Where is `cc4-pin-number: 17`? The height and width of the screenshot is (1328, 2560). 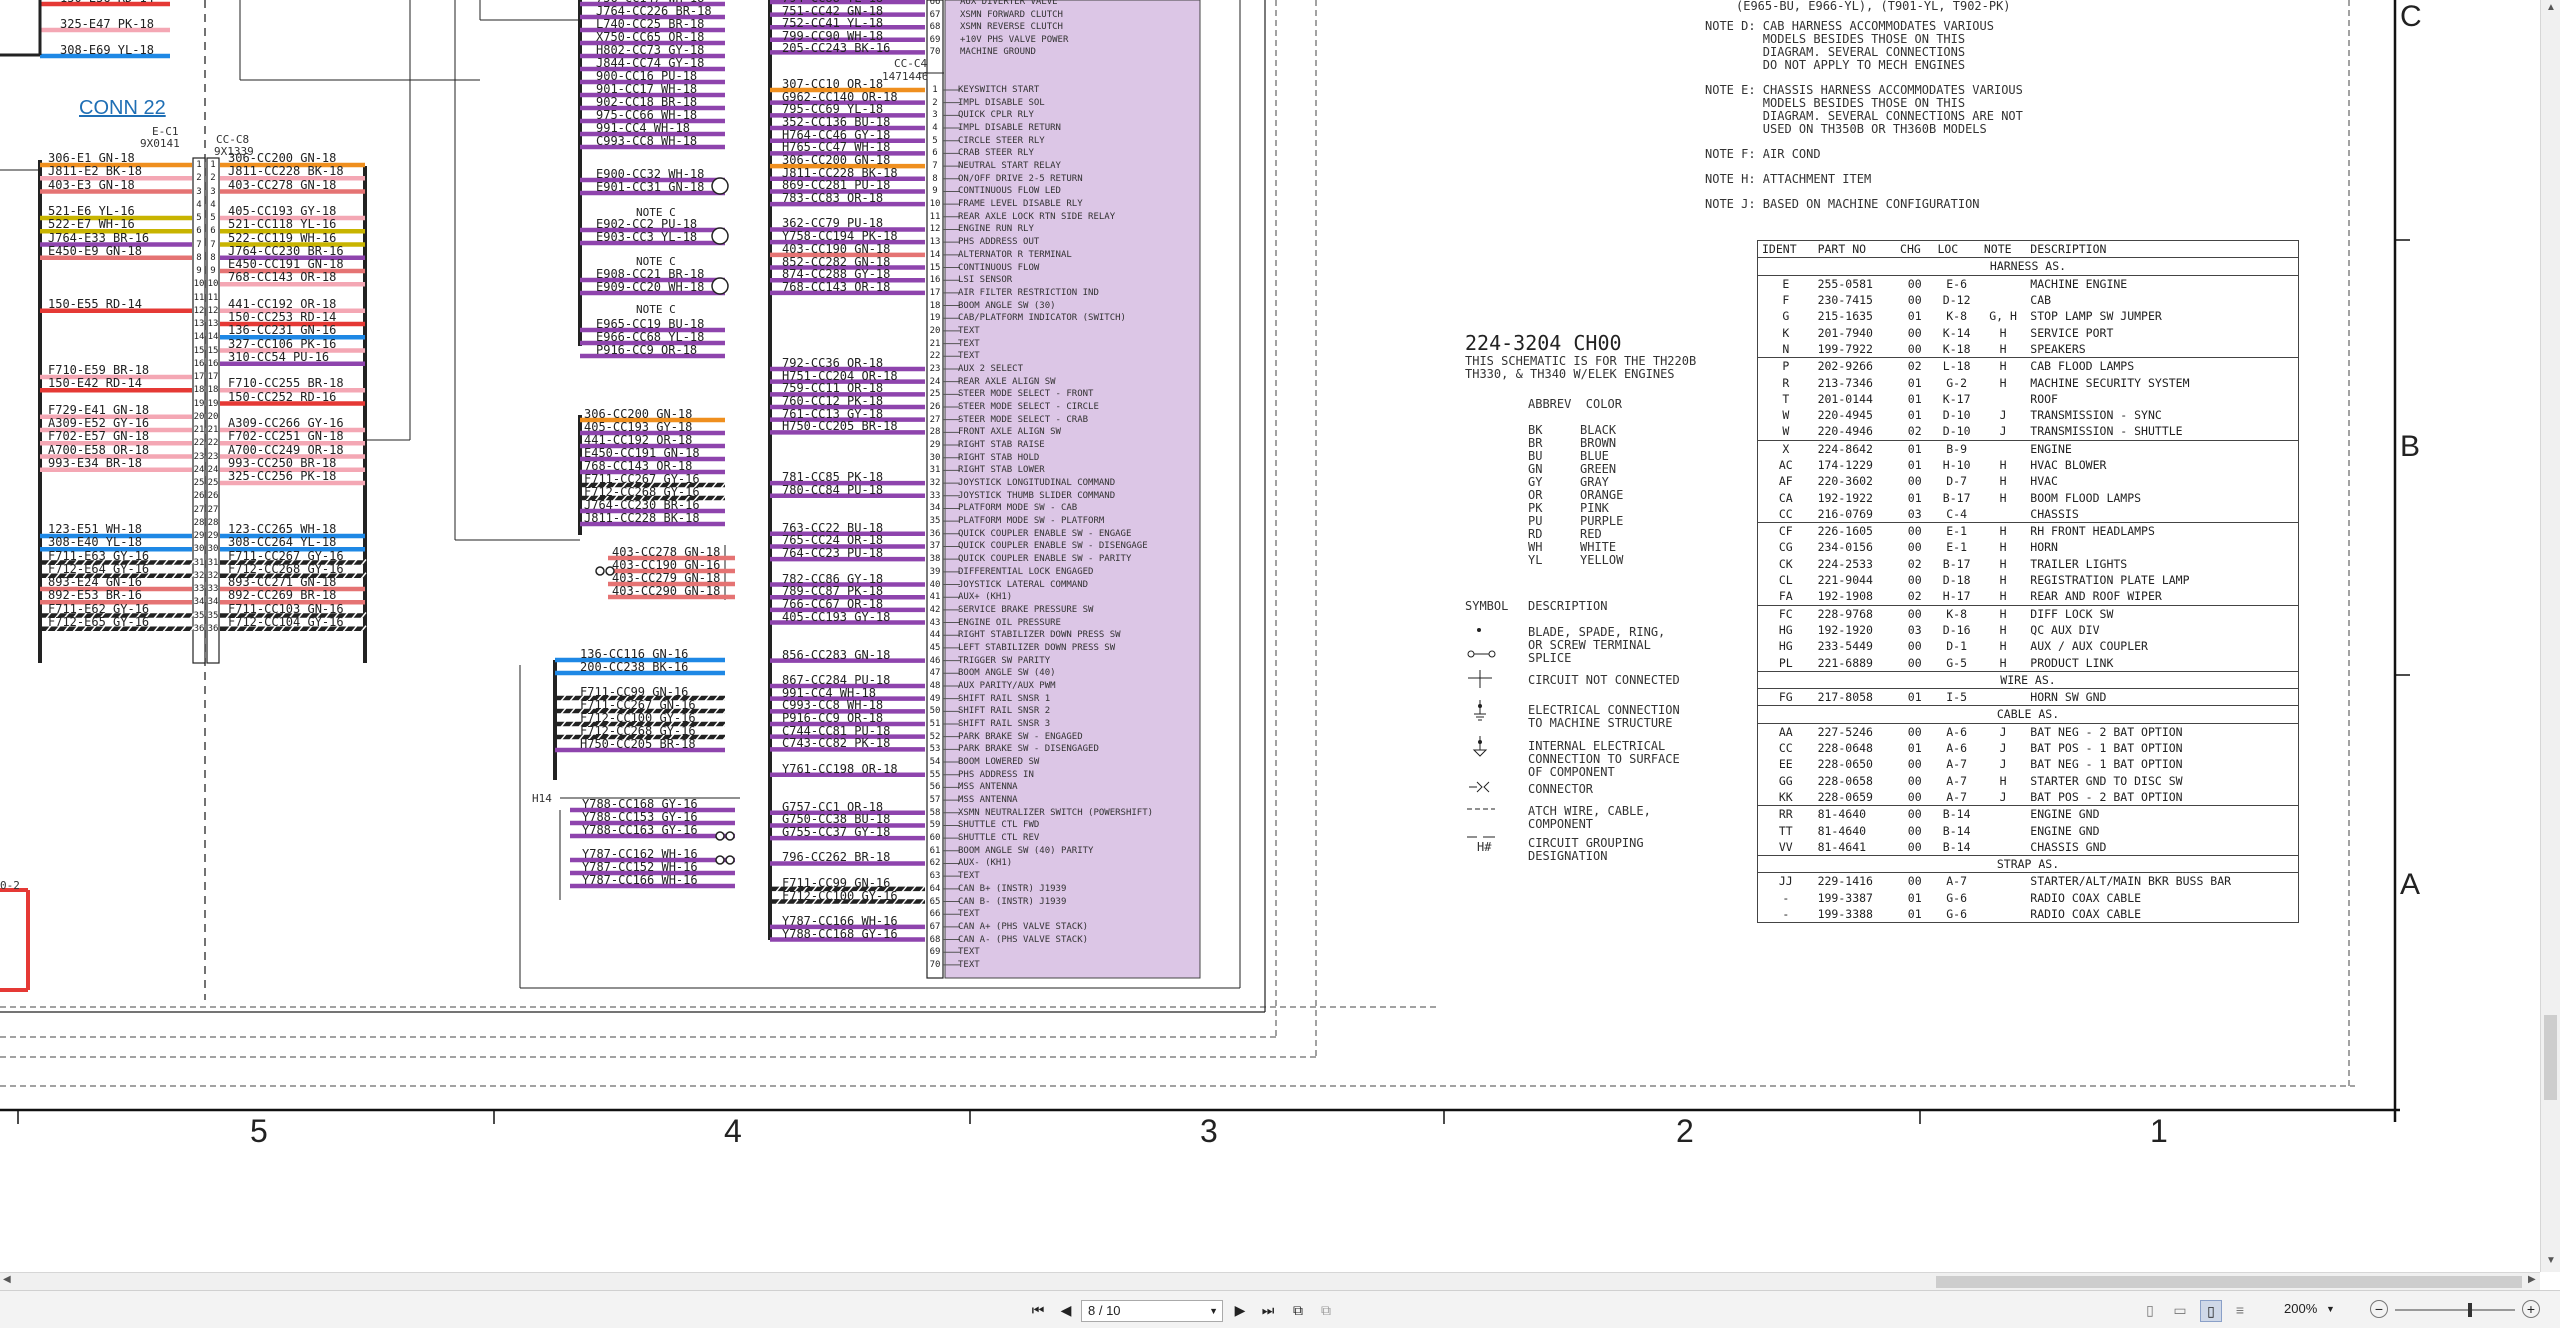 cc4-pin-number: 17 is located at coordinates (935, 292).